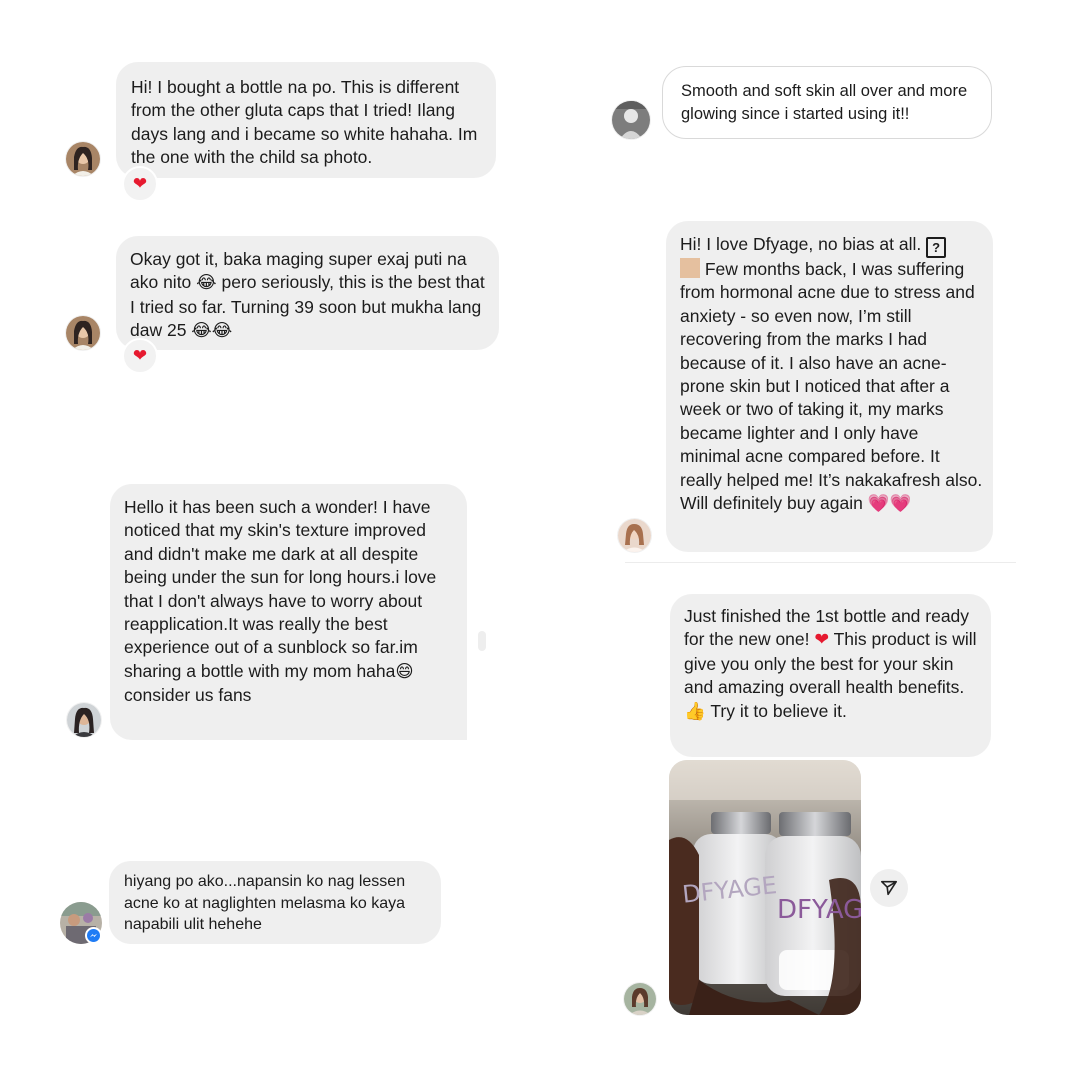 Image resolution: width=1080 pixels, height=1080 pixels. What do you see at coordinates (212, 331) in the screenshot?
I see `laughing-emoji-icon: 😂😂` at bounding box center [212, 331].